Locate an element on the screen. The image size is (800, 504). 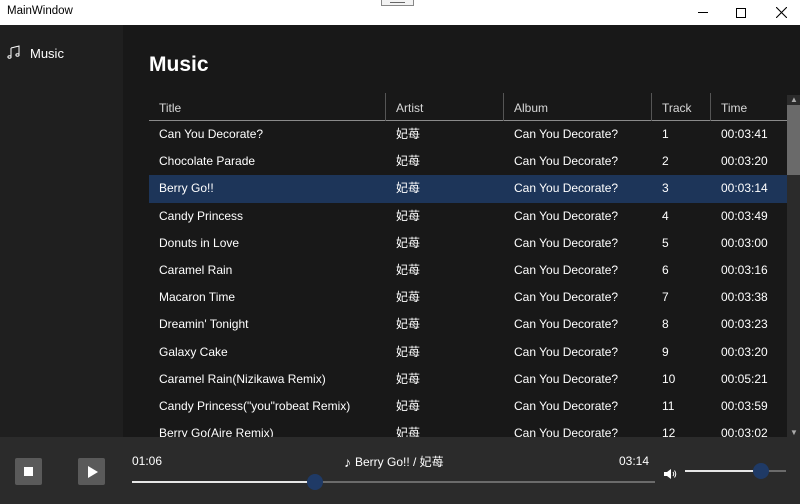
cell-track: 1 is located at coordinates (665, 134).